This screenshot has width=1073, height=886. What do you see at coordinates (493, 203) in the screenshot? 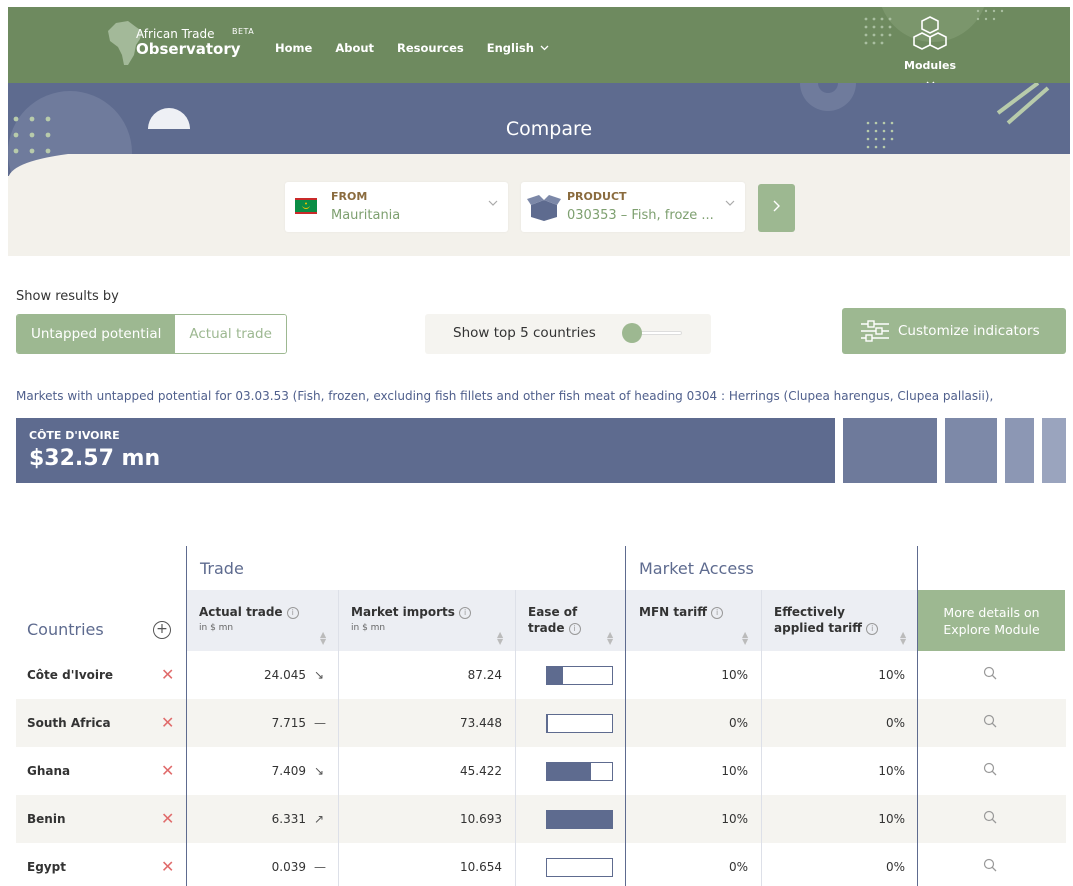
I see `chevron-down-icon` at bounding box center [493, 203].